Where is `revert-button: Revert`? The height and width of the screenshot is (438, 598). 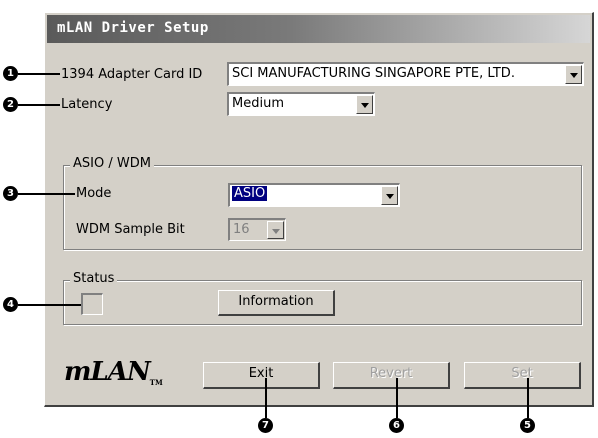
revert-button: Revert is located at coordinates (391, 375).